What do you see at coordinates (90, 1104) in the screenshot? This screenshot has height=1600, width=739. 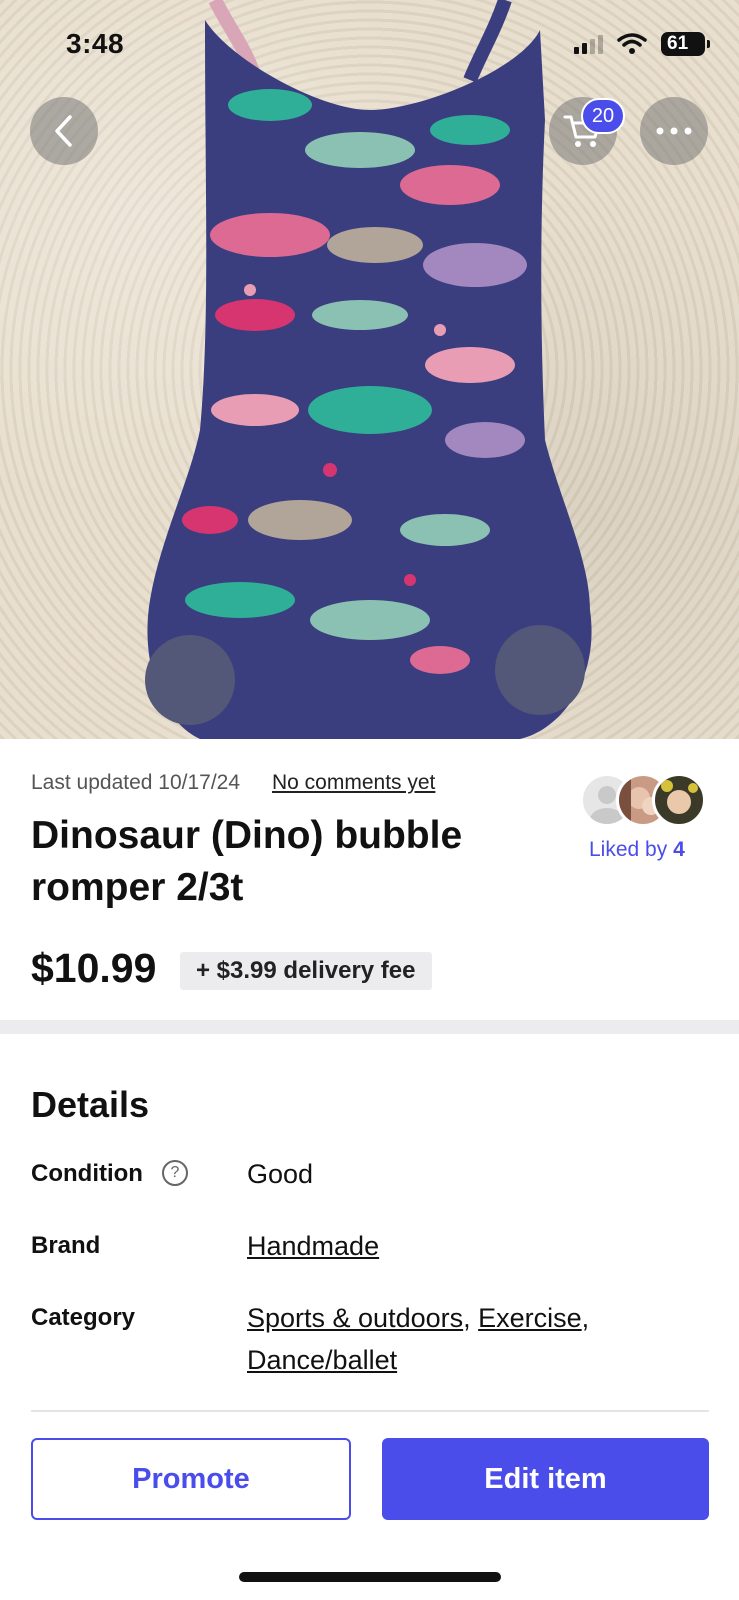 I see `details-heading: Details` at bounding box center [90, 1104].